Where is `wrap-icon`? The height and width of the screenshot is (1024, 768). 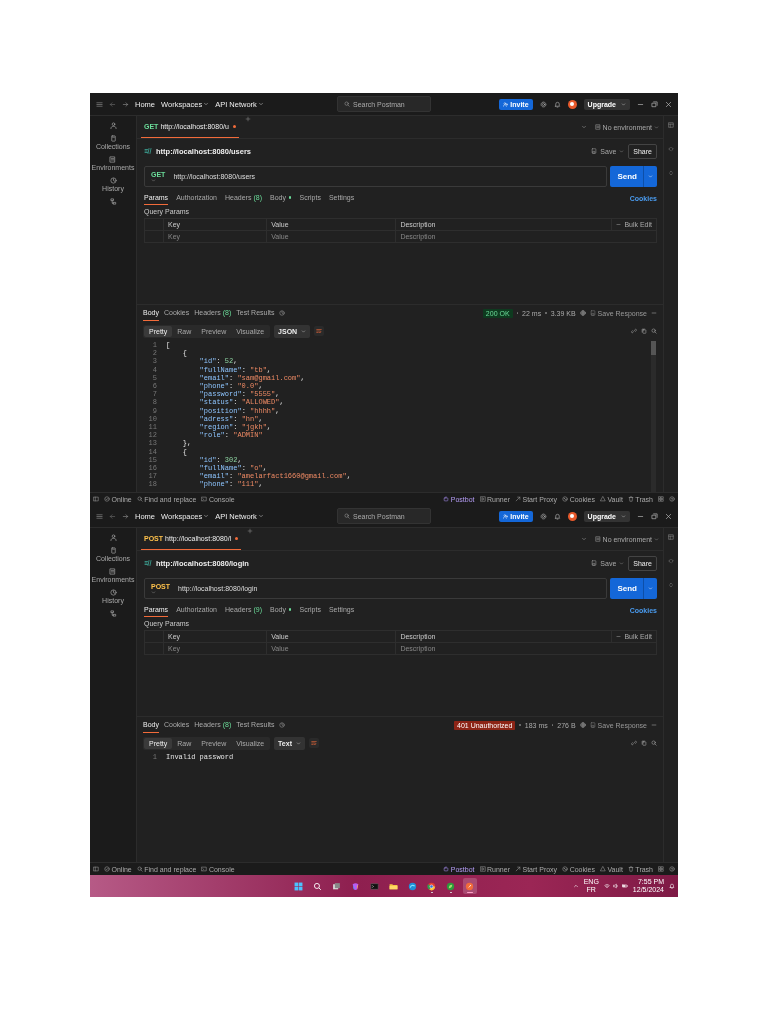 wrap-icon is located at coordinates (314, 743).